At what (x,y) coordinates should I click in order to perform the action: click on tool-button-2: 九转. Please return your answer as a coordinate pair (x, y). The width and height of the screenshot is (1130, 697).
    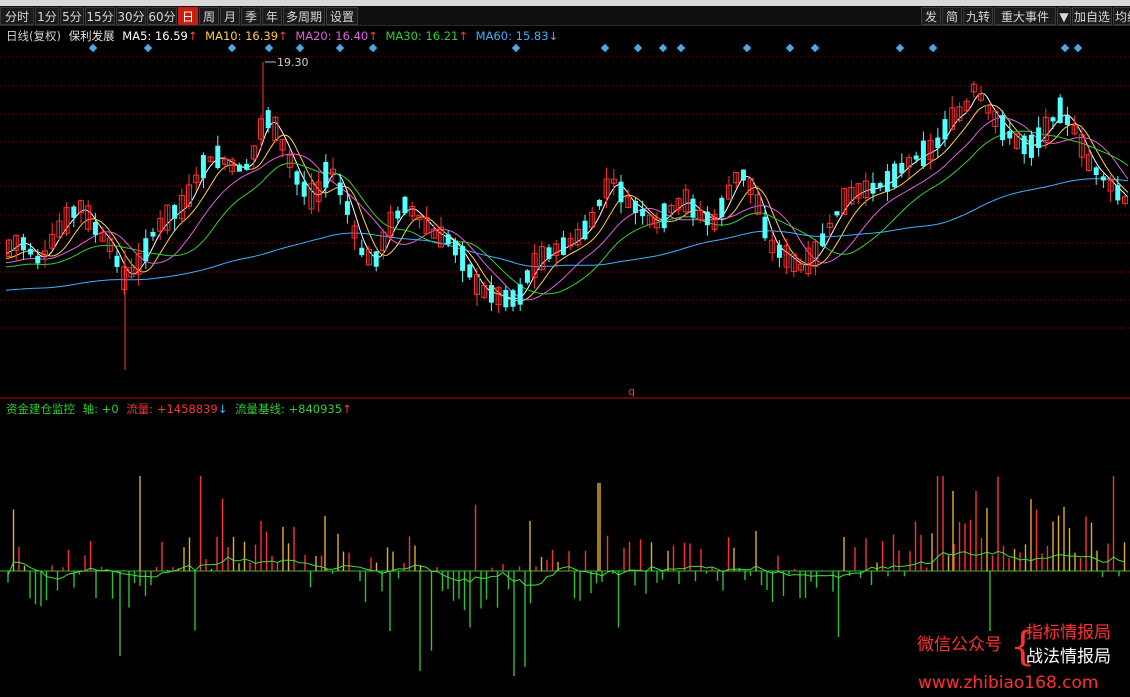
    Looking at the image, I should click on (978, 16).